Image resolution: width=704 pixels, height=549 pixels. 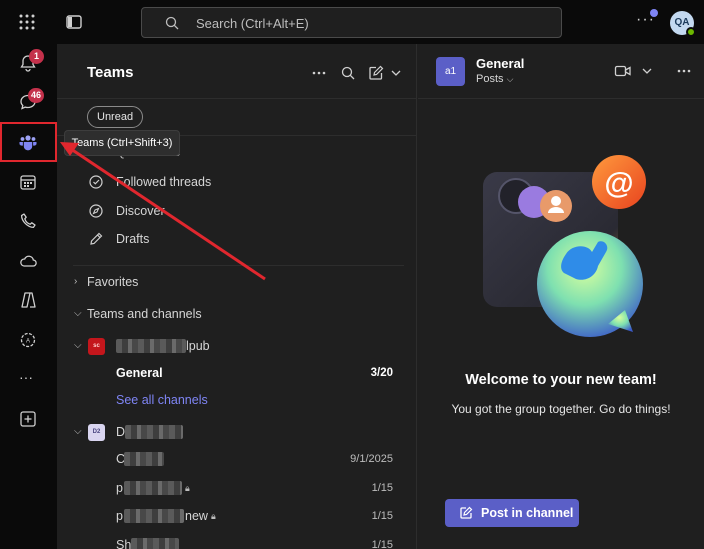 I want to click on svg-text: A, so click(x=28, y=342).